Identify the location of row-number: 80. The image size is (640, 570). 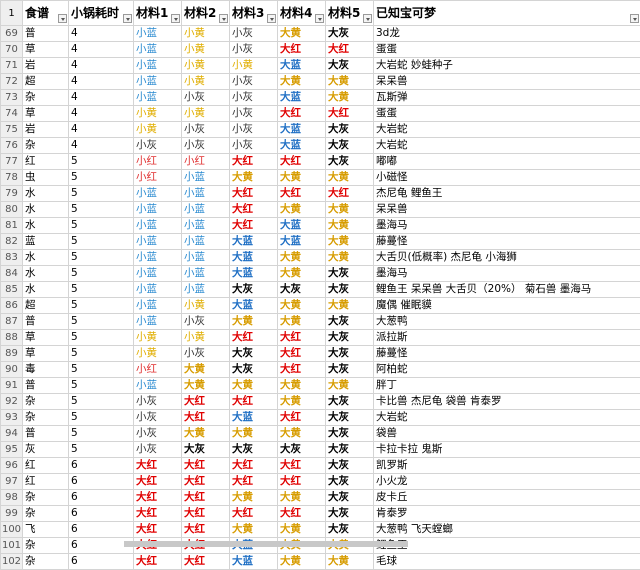
(12, 210).